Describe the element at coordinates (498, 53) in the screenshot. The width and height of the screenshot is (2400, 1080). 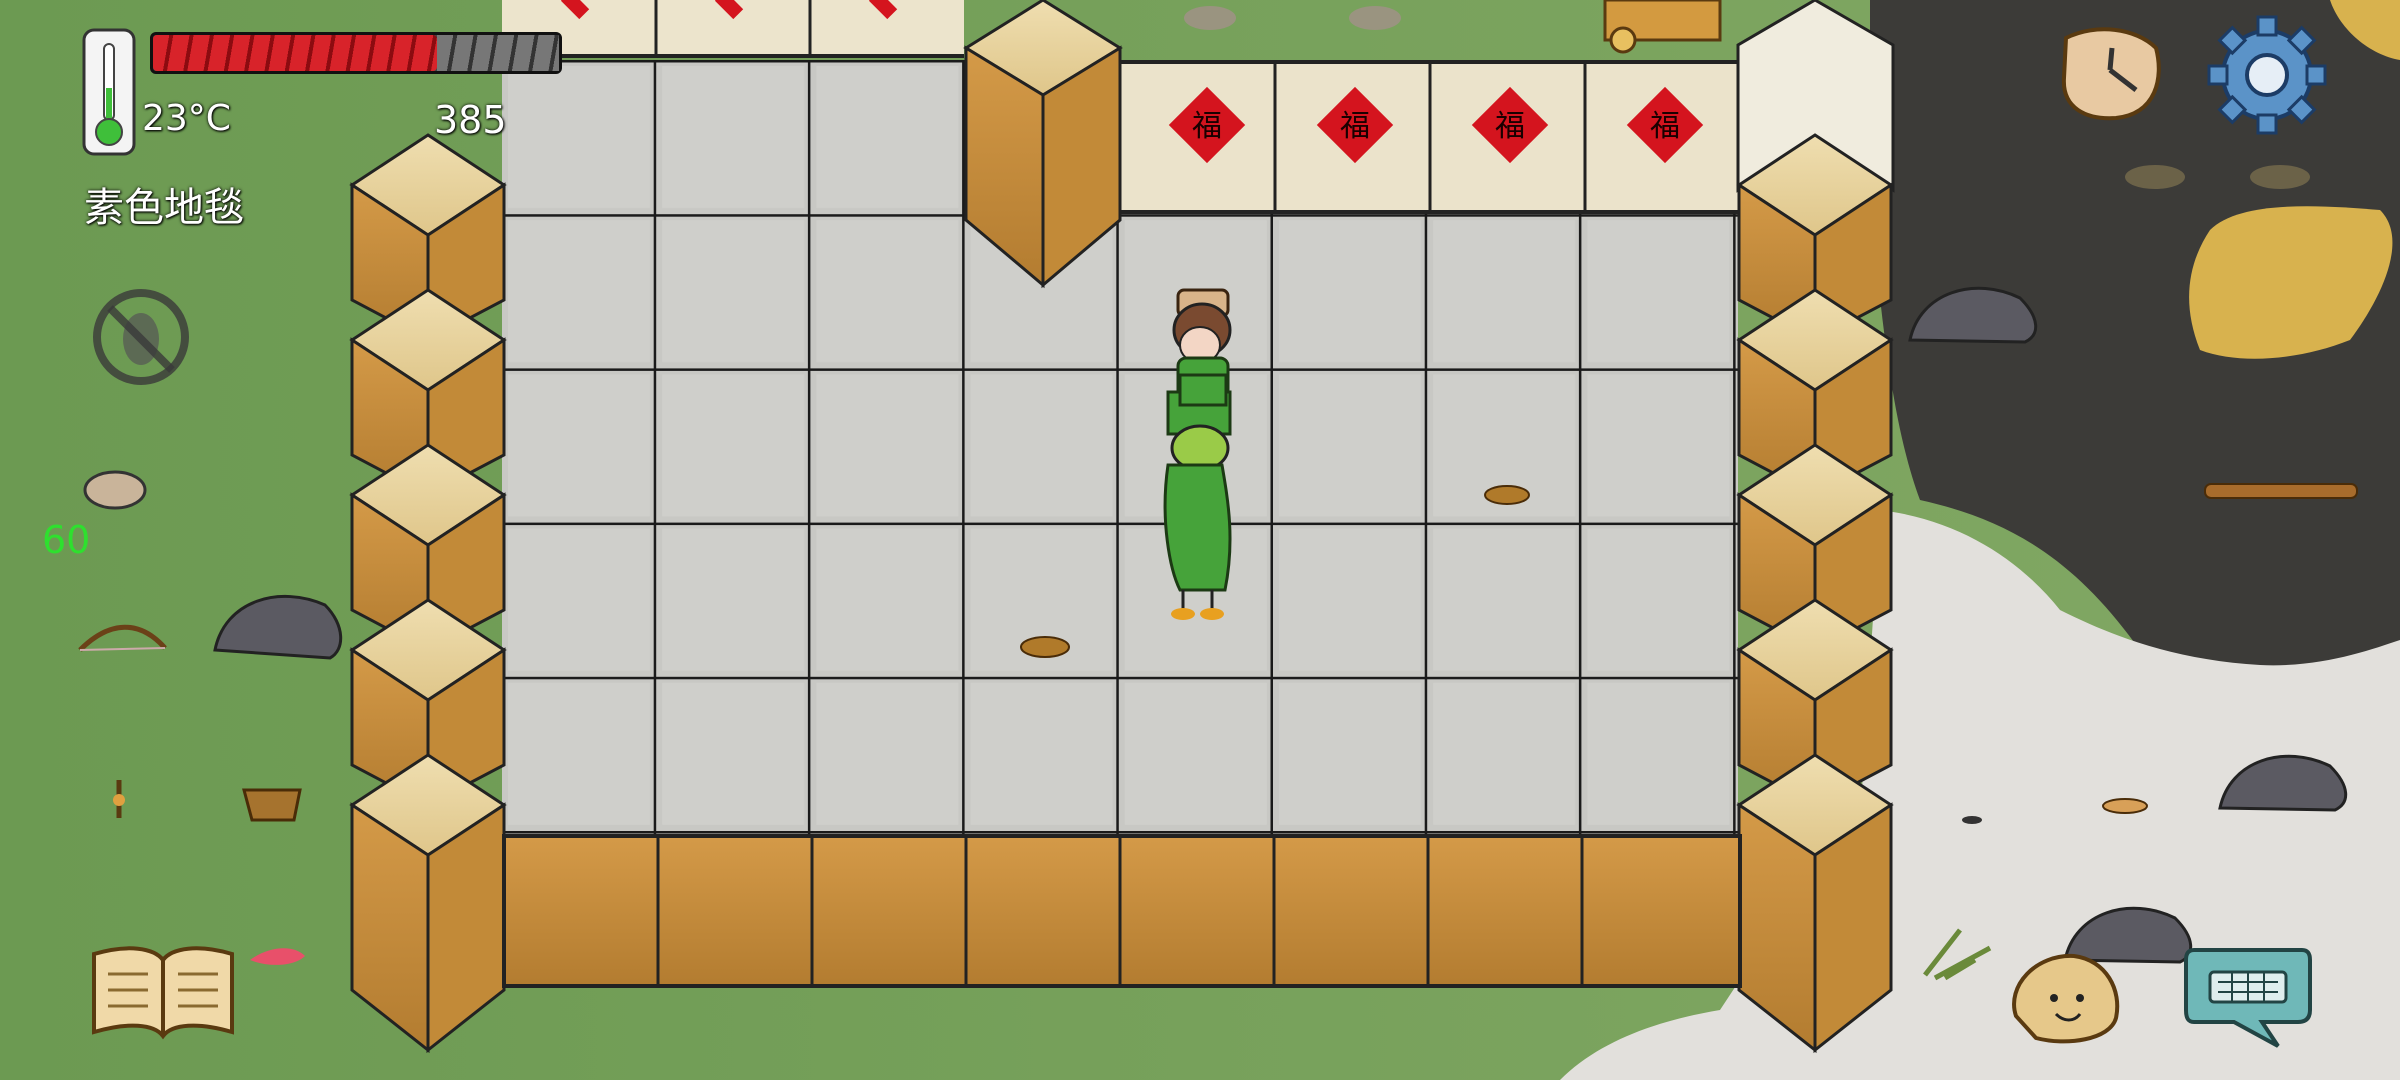
I see `food-meter-empty` at that location.